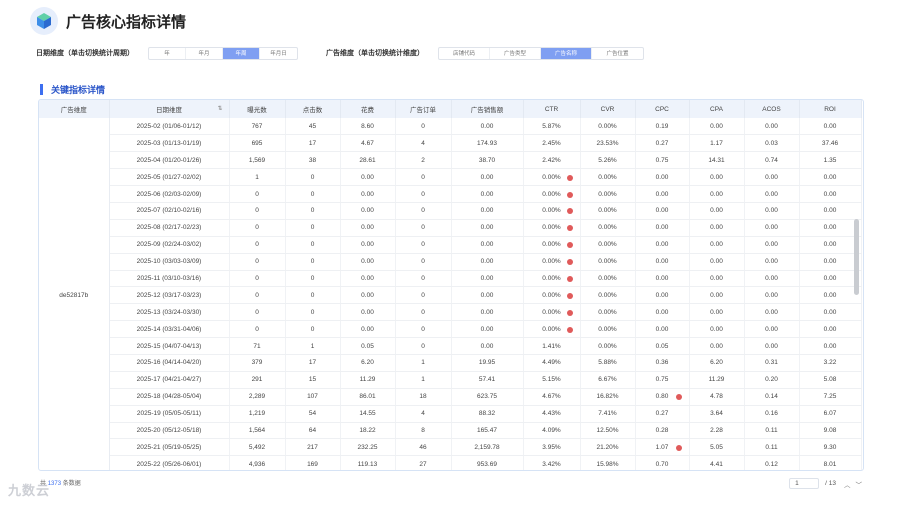 Image resolution: width=900 pixels, height=507 pixels. I want to click on cell-date: 2025-07 (02/10-02/16), so click(169, 211).